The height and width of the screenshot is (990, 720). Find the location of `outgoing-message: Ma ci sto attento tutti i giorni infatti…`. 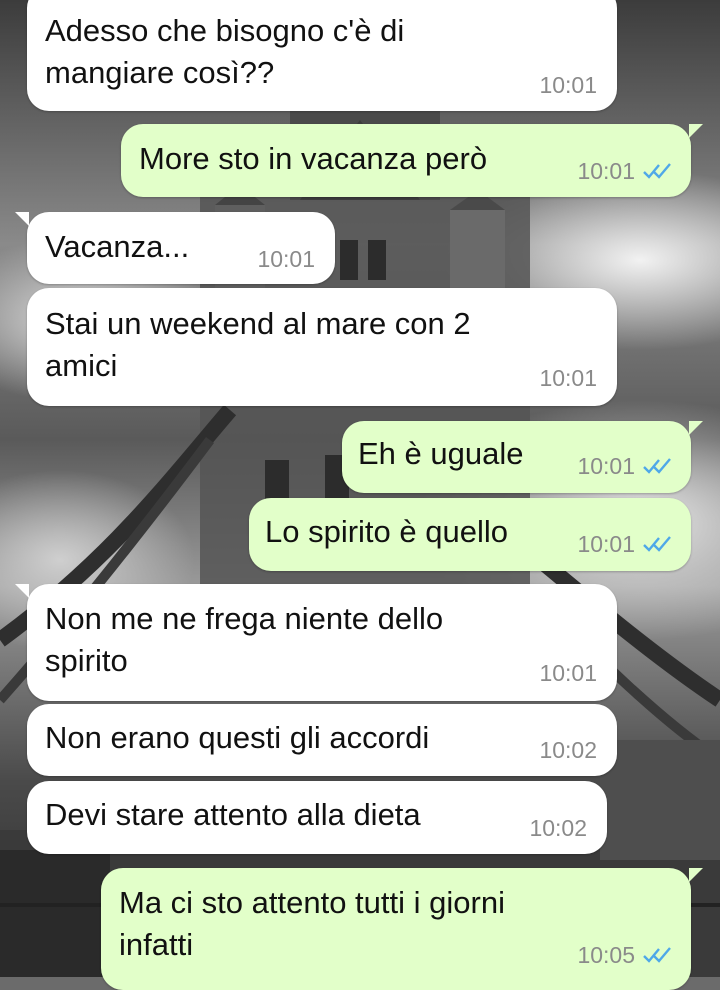

outgoing-message: Ma ci sto attento tutti i giorni infatti… is located at coordinates (402, 929).